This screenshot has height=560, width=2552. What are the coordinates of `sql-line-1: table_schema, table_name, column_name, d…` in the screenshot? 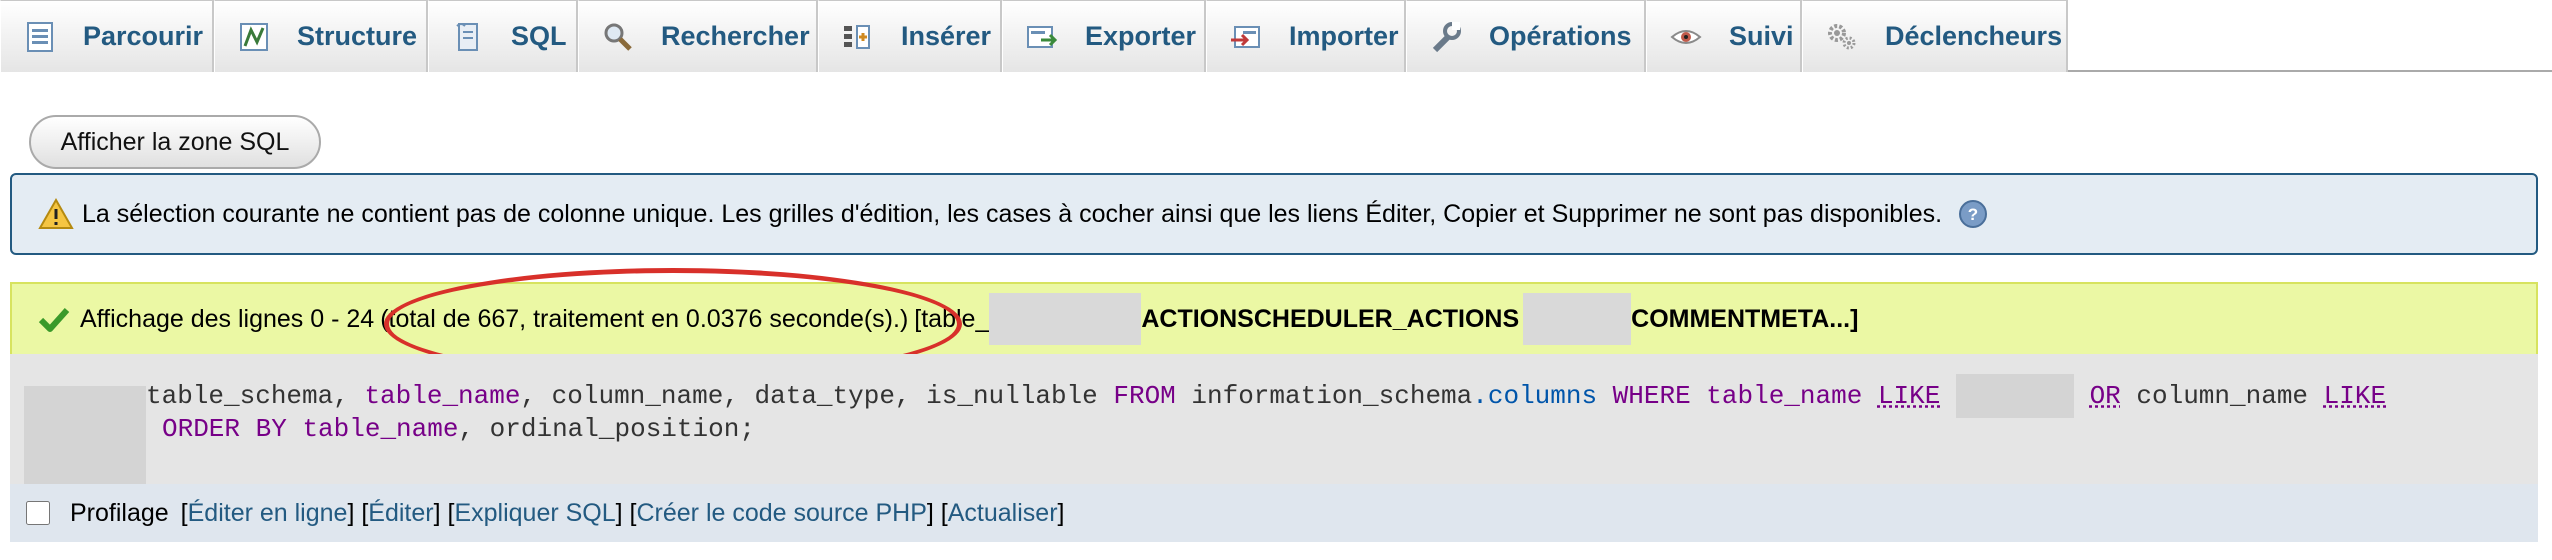 It's located at (1266, 396).